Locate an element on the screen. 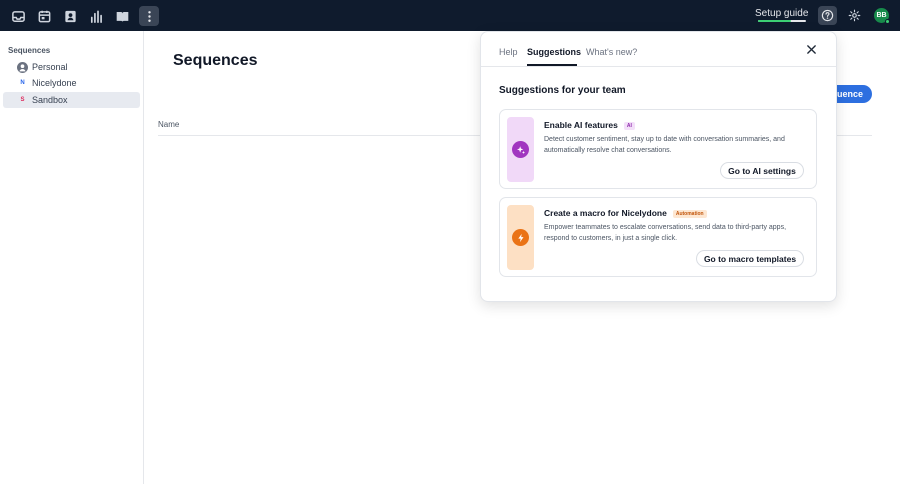 Image resolution: width=900 pixels, height=484 pixels. gear-icon is located at coordinates (854, 15).